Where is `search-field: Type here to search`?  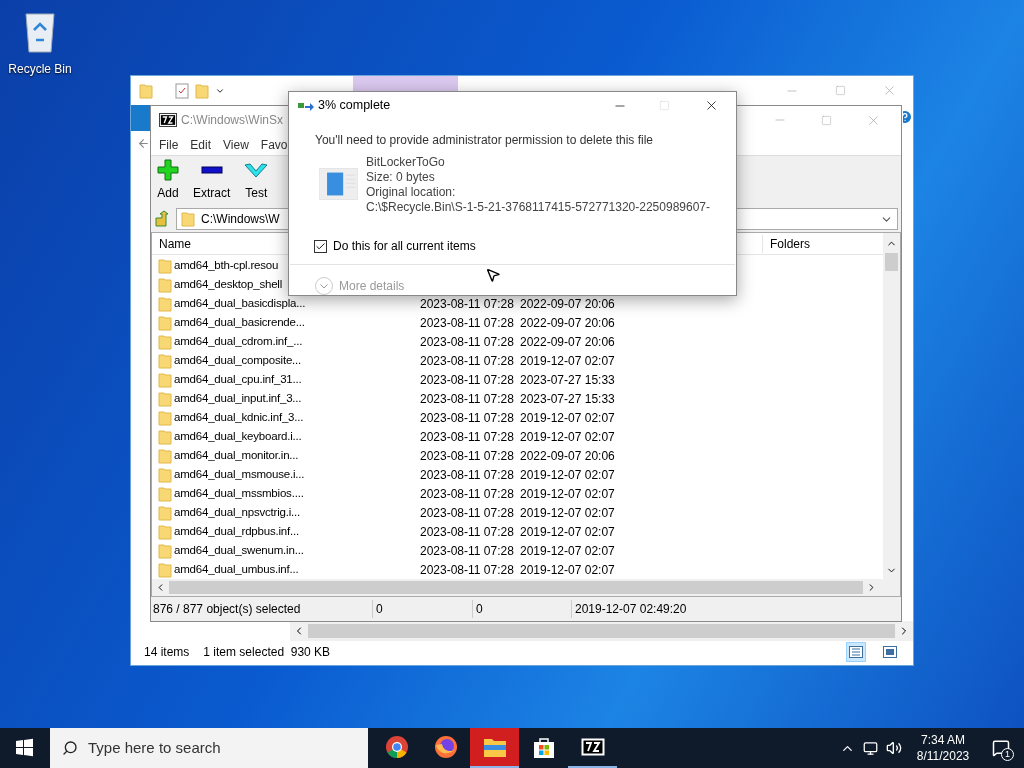
search-field: Type here to search is located at coordinates (209, 748).